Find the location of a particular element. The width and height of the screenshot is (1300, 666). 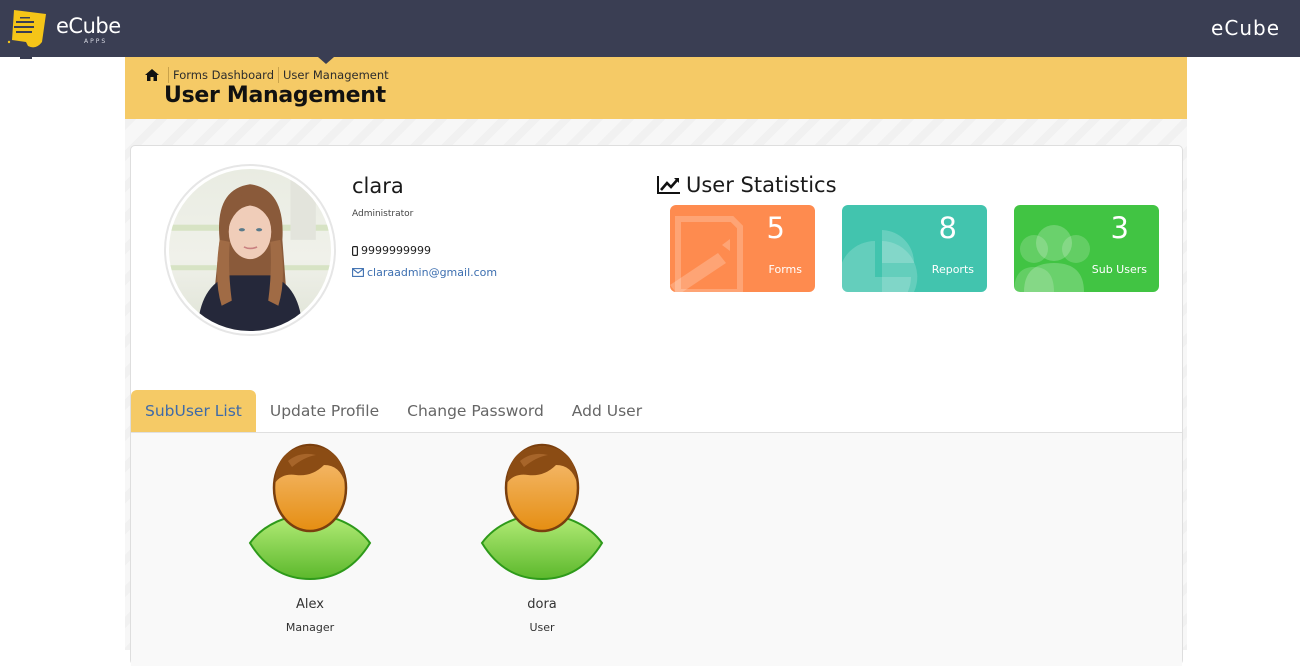

email-link: claraadmin@gmail.com is located at coordinates (432, 272).